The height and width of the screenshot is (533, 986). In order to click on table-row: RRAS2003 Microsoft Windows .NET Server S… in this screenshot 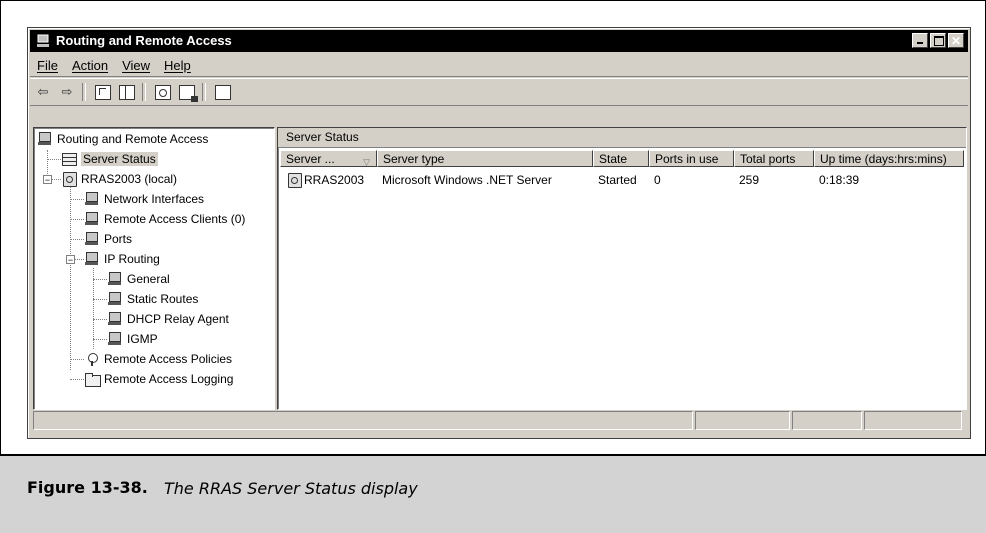, I will do `click(622, 180)`.